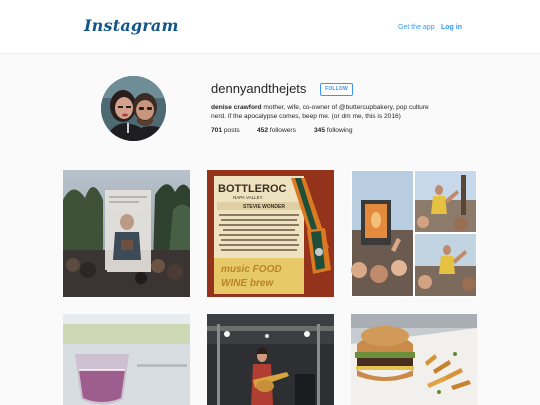 The height and width of the screenshot is (405, 540). What do you see at coordinates (217, 130) in the screenshot?
I see `posts-count: 701` at bounding box center [217, 130].